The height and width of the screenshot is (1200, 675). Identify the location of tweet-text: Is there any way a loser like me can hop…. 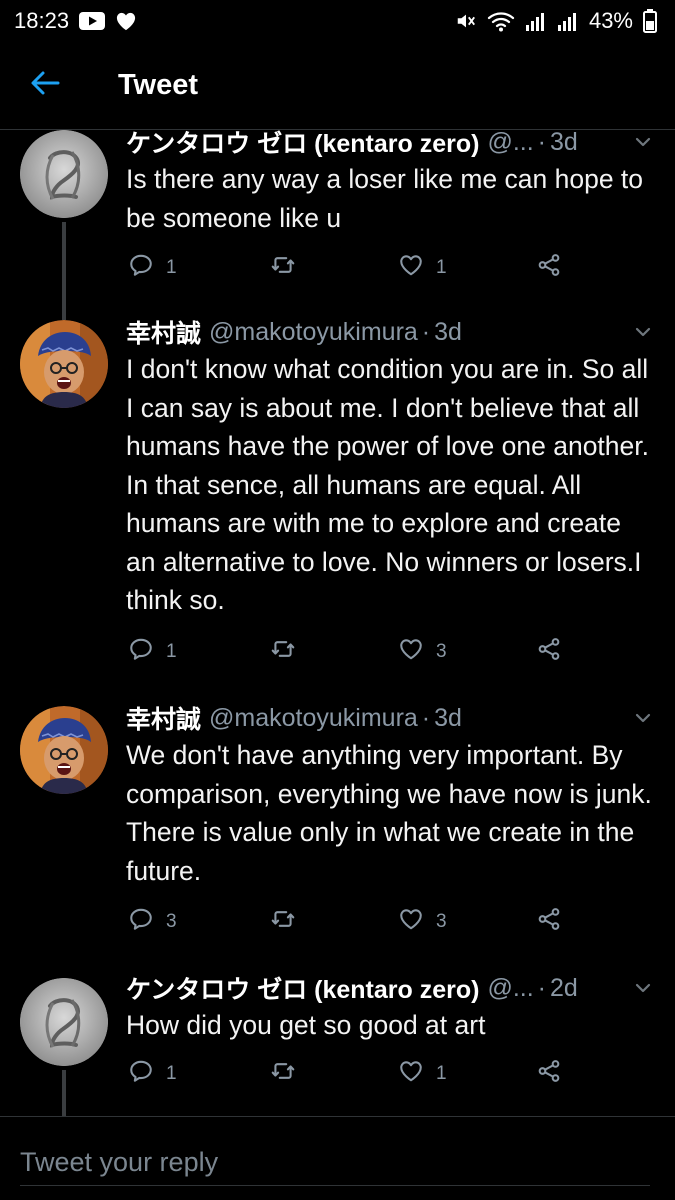
(385, 198).